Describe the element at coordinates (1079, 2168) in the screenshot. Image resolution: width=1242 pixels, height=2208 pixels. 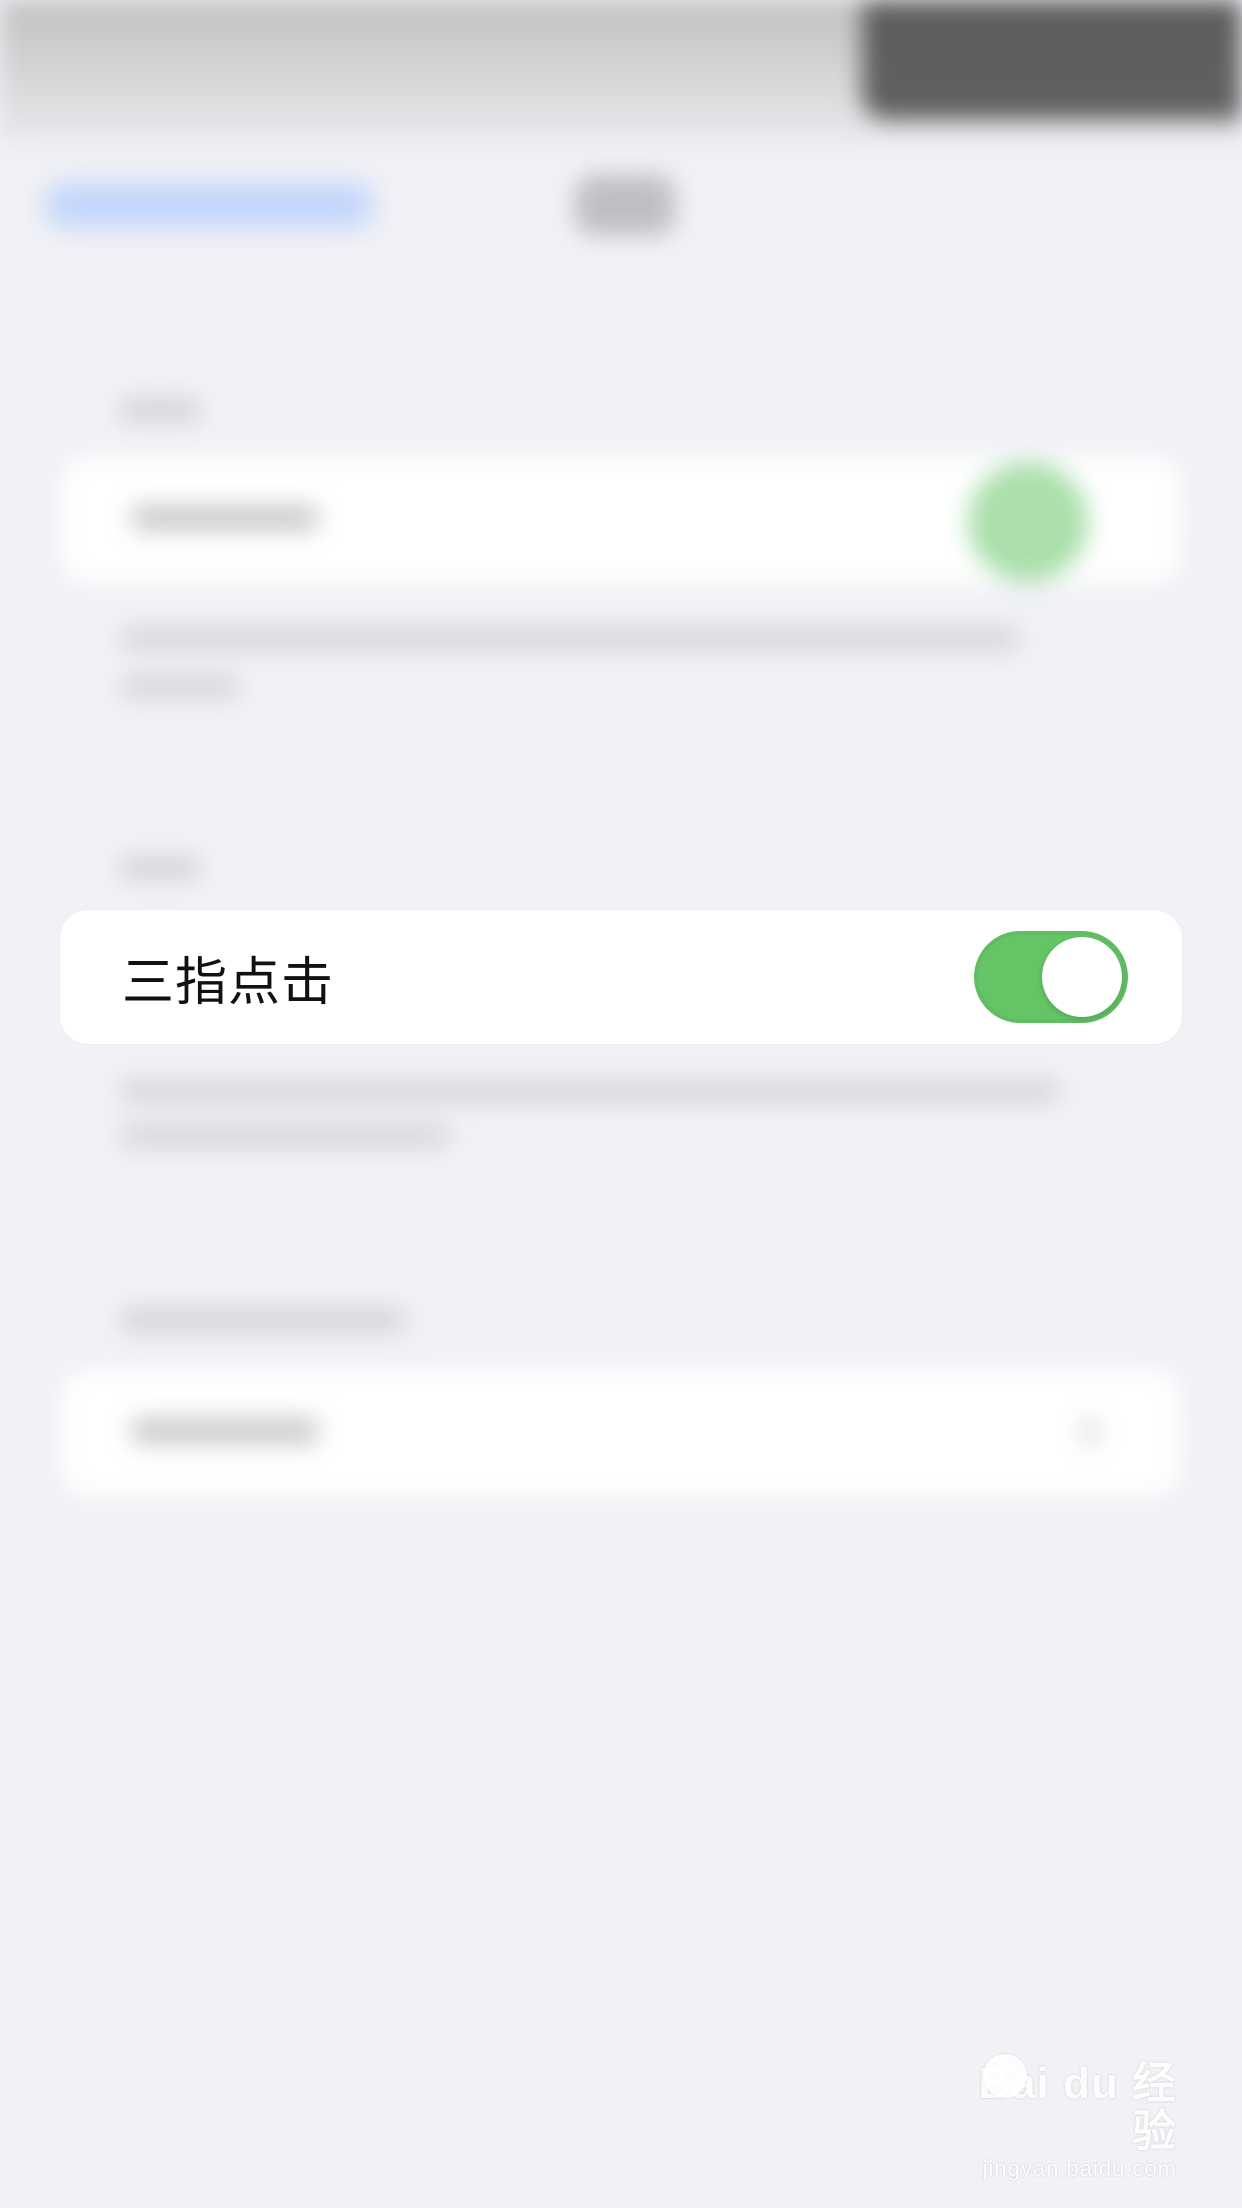
I see `watermark-url: jingyan.baidu.com` at that location.